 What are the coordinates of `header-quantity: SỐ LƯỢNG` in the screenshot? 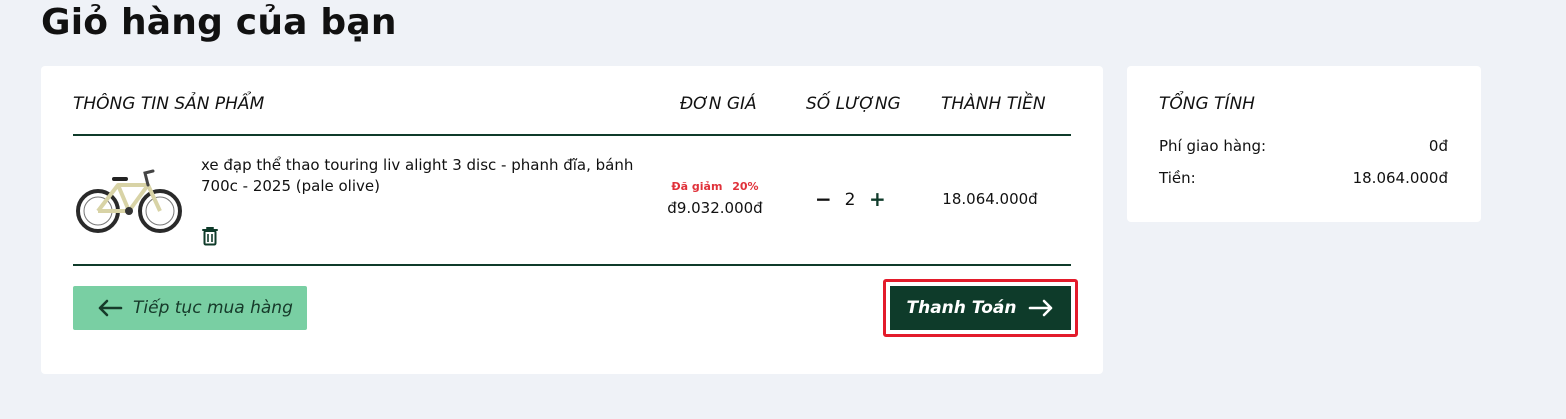 It's located at (853, 104).